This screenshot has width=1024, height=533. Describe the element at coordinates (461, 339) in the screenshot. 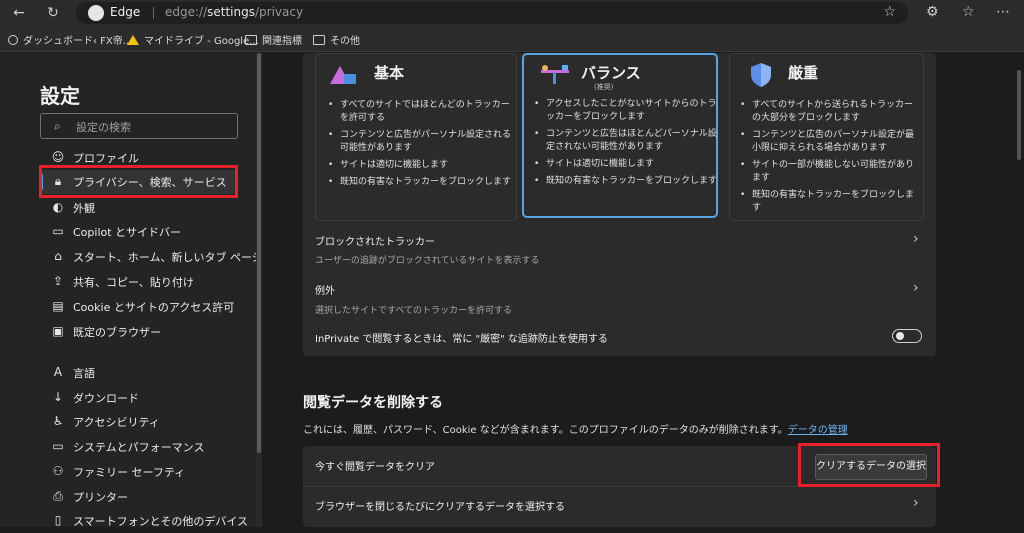

I see `inprivate-strict-label: InPrivate で閲覧するときは、常に "厳密" な追跡防止を使用する` at that location.